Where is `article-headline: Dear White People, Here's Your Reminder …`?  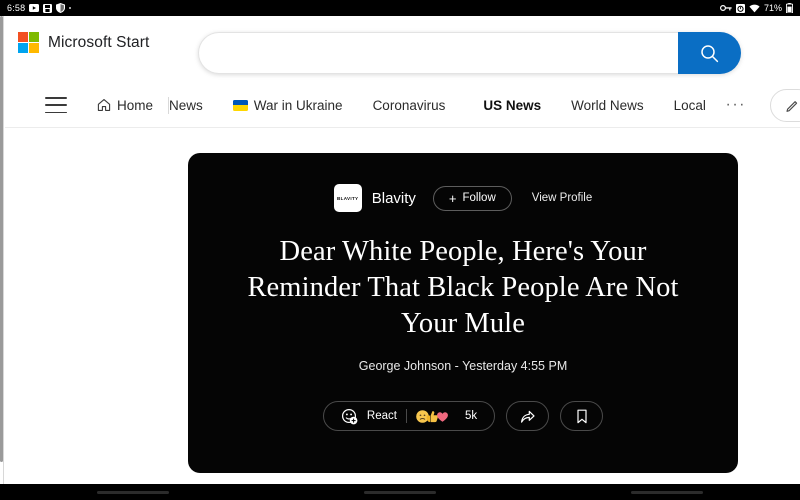 article-headline: Dear White People, Here's Your Reminder … is located at coordinates (463, 288).